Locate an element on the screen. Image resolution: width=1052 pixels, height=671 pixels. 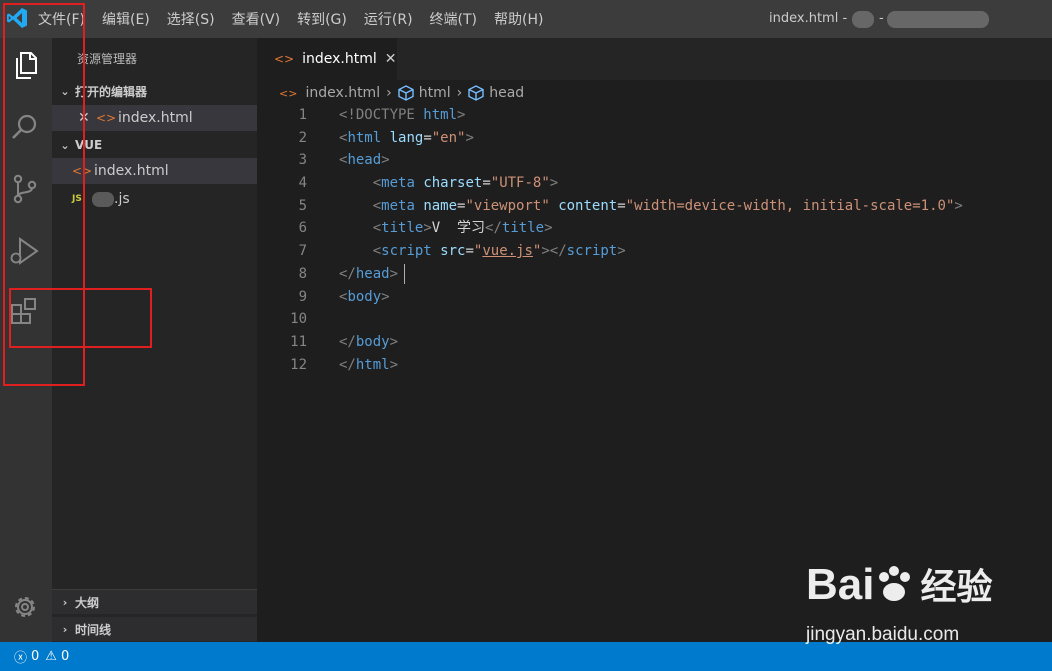
file-name: index.html is located at coordinates (131, 171).